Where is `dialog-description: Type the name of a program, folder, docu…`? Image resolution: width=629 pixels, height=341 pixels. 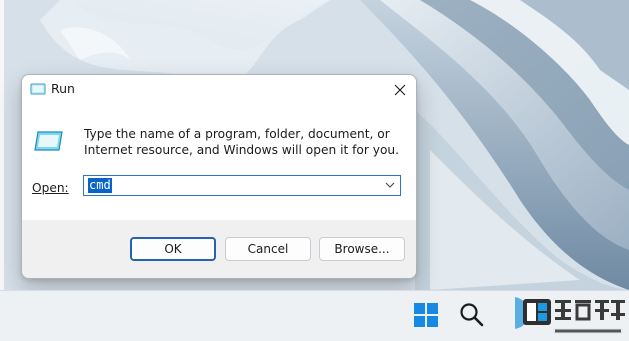
dialog-description: Type the name of a program, folder, docu… is located at coordinates (242, 142).